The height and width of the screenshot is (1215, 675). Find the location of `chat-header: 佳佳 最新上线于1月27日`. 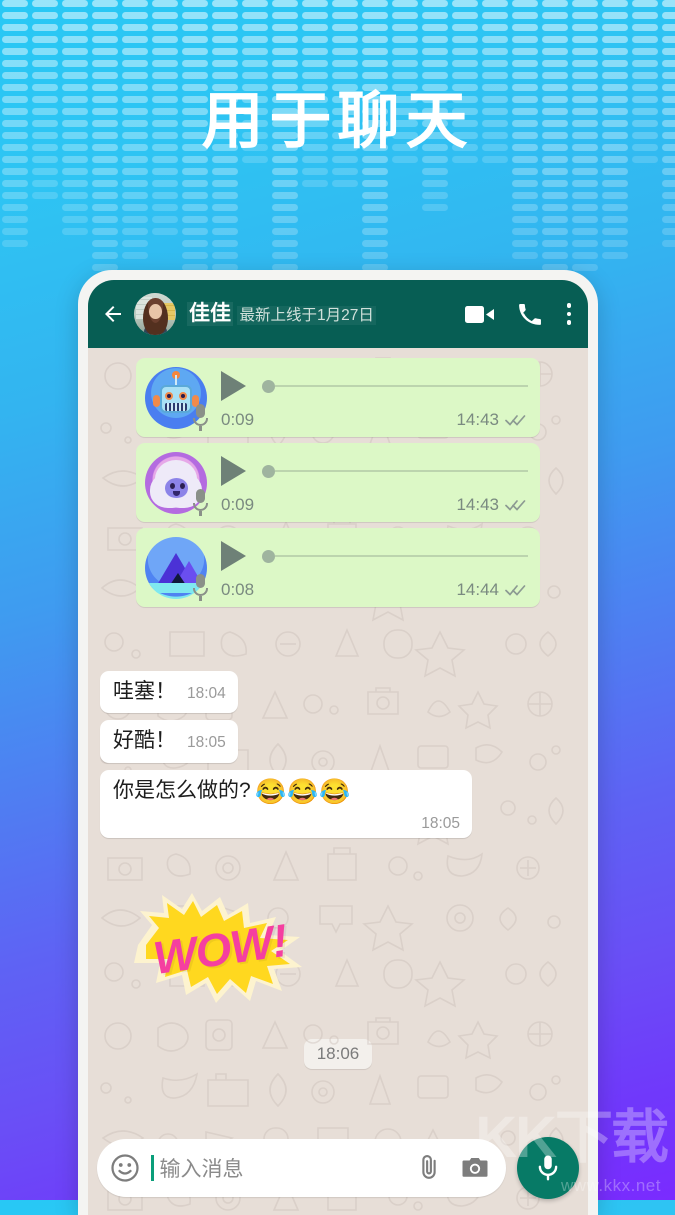

chat-header: 佳佳 最新上线于1月27日 is located at coordinates (338, 314).